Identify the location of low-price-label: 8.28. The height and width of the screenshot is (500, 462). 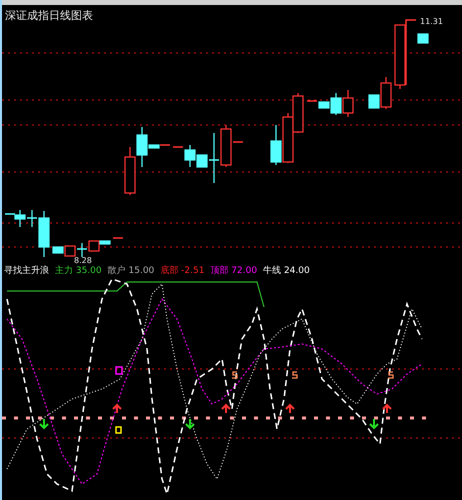
(83, 260).